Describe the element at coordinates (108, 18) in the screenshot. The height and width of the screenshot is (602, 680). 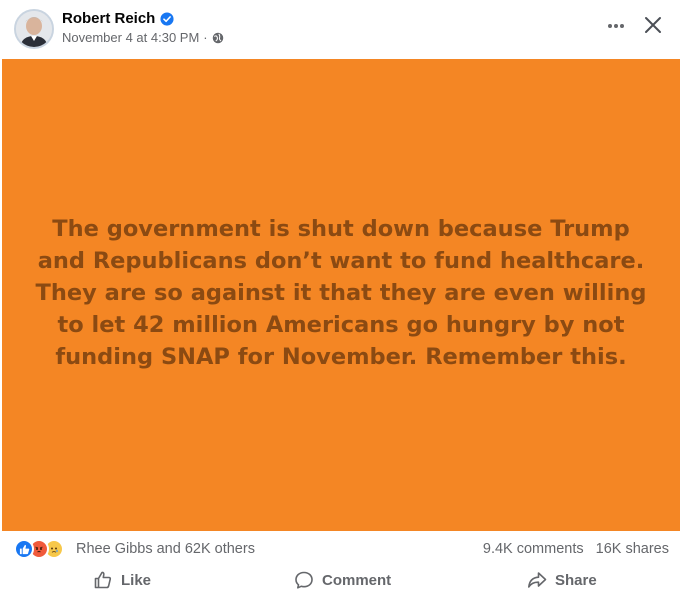
I see `author-name: Robert Reich` at that location.